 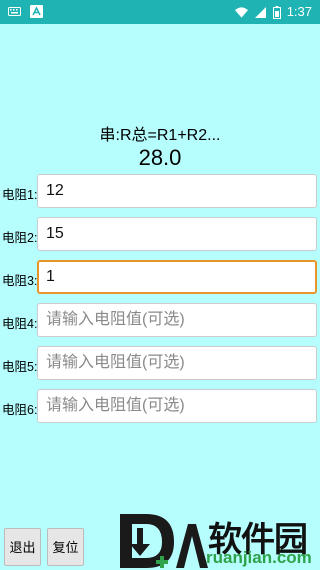 I want to click on resistor-label-6: 电阻6:, so click(x=20, y=410).